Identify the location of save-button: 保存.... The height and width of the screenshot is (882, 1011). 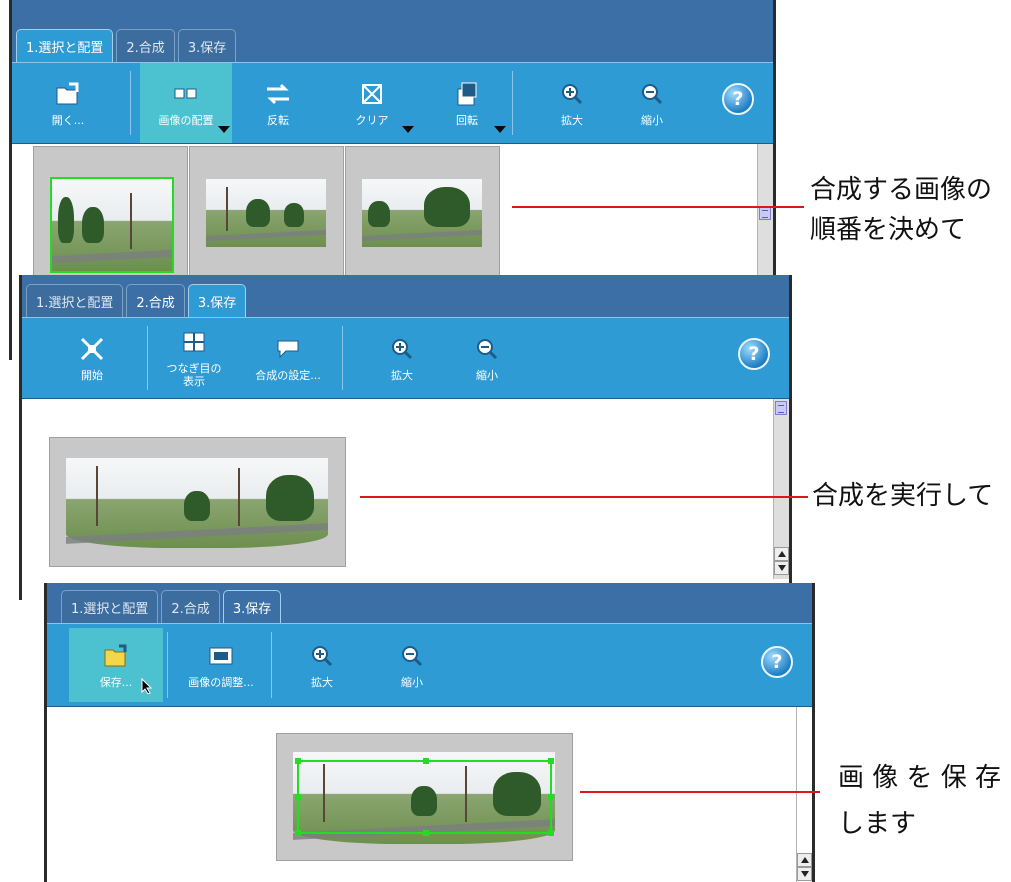
(116, 665).